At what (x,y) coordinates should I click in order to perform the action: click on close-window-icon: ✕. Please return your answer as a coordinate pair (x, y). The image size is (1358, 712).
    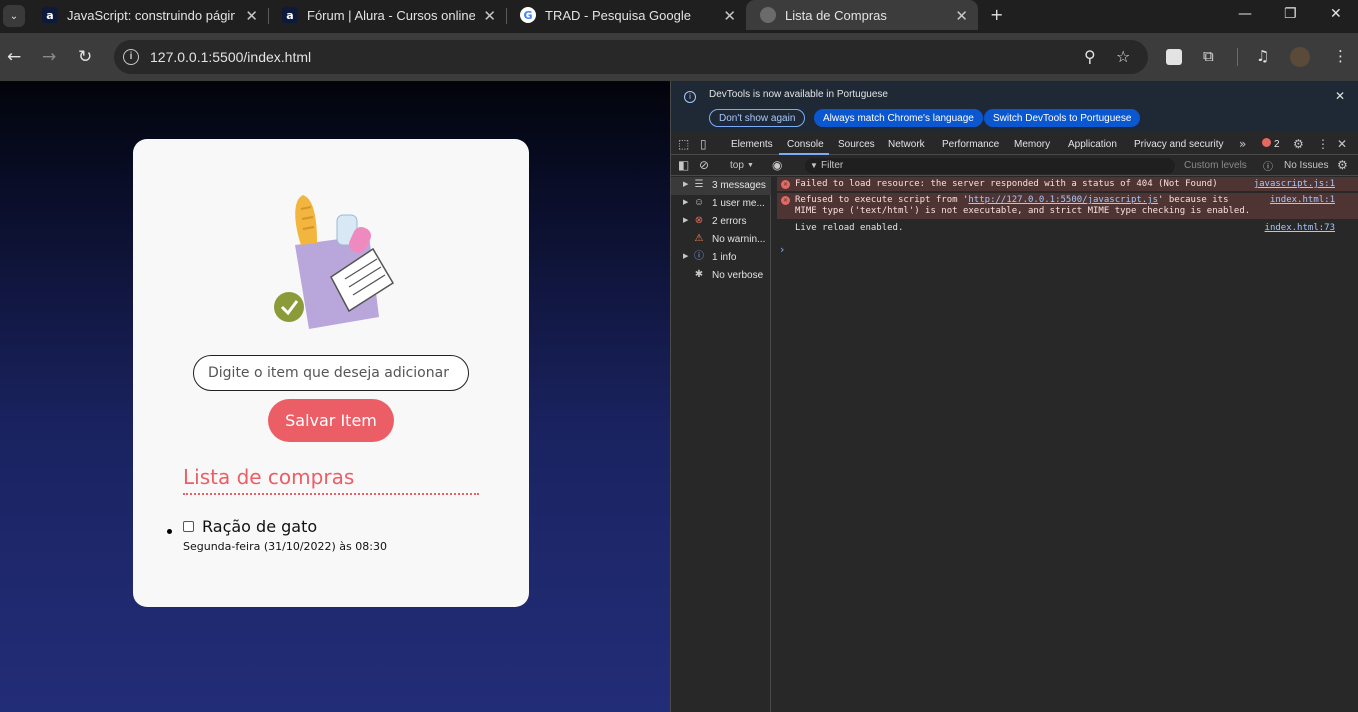
    Looking at the image, I should click on (1336, 14).